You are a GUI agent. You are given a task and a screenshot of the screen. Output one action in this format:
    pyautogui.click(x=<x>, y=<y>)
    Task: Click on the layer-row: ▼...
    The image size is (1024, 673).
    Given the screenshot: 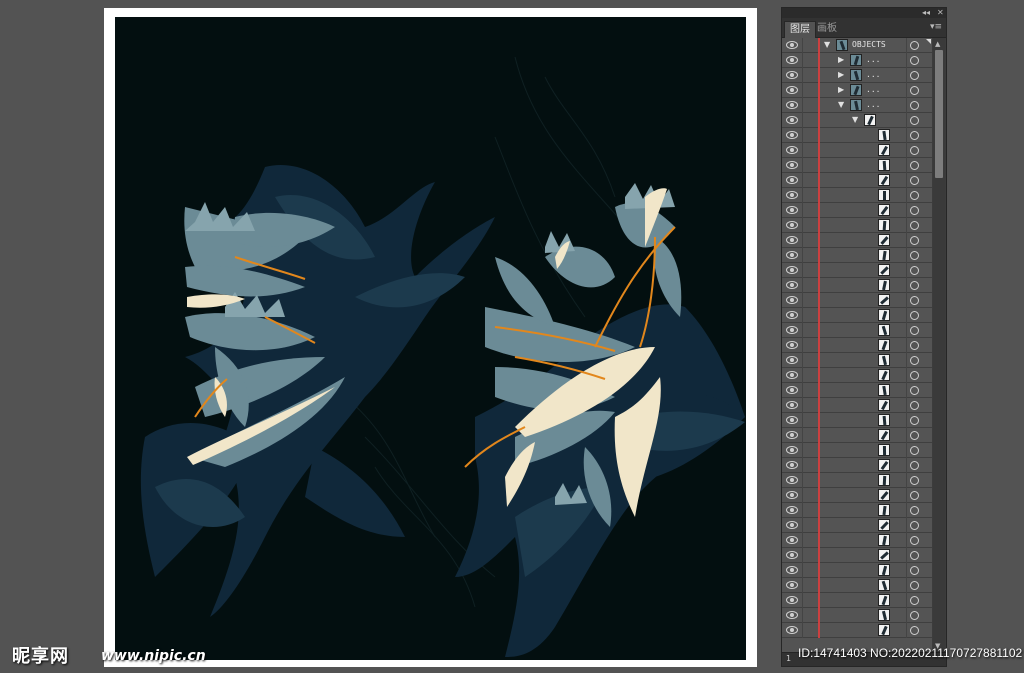 What is the action you would take?
    pyautogui.click(x=857, y=105)
    